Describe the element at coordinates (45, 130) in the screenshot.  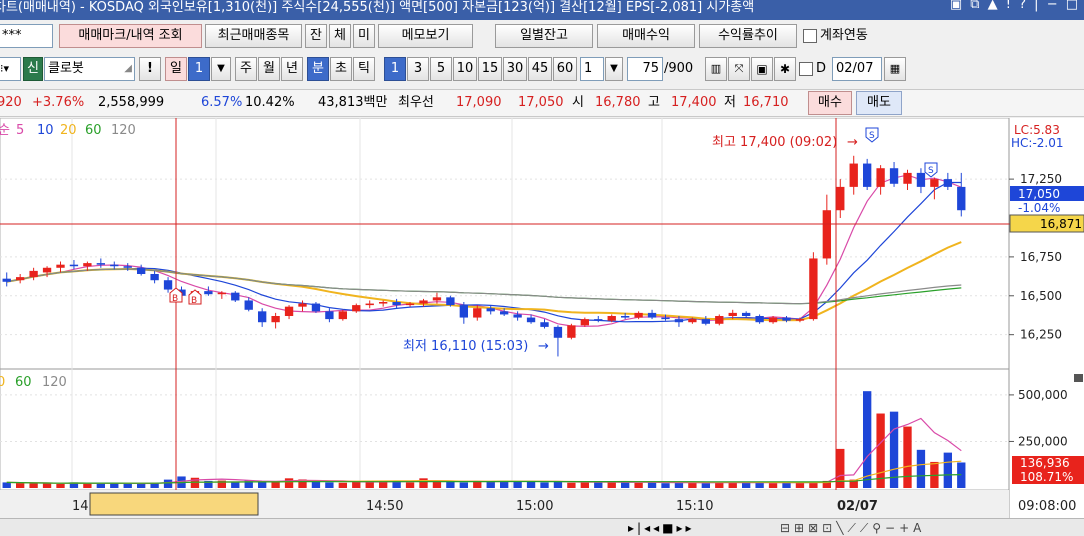
I see `ma10-legend: 10` at that location.